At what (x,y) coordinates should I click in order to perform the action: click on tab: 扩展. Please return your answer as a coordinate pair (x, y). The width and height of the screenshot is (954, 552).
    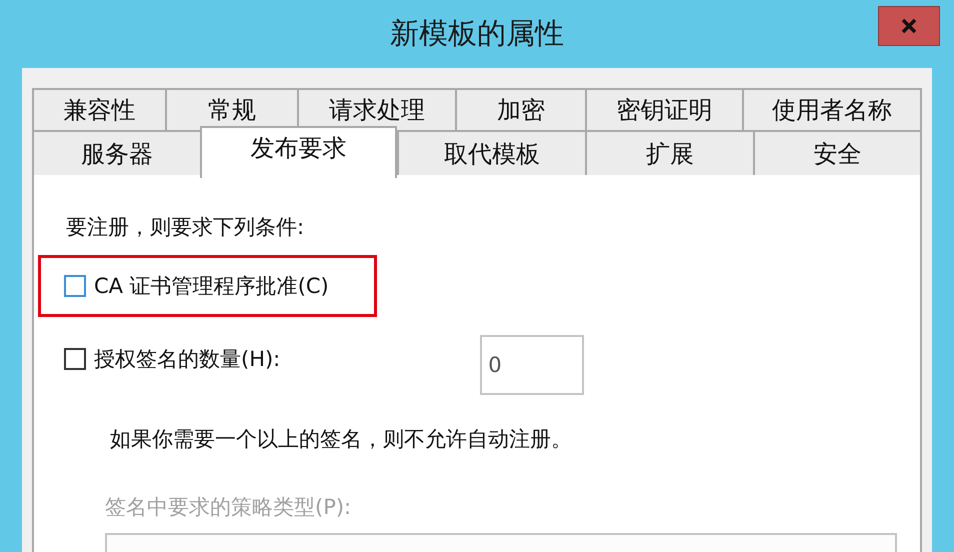
    Looking at the image, I should click on (669, 152).